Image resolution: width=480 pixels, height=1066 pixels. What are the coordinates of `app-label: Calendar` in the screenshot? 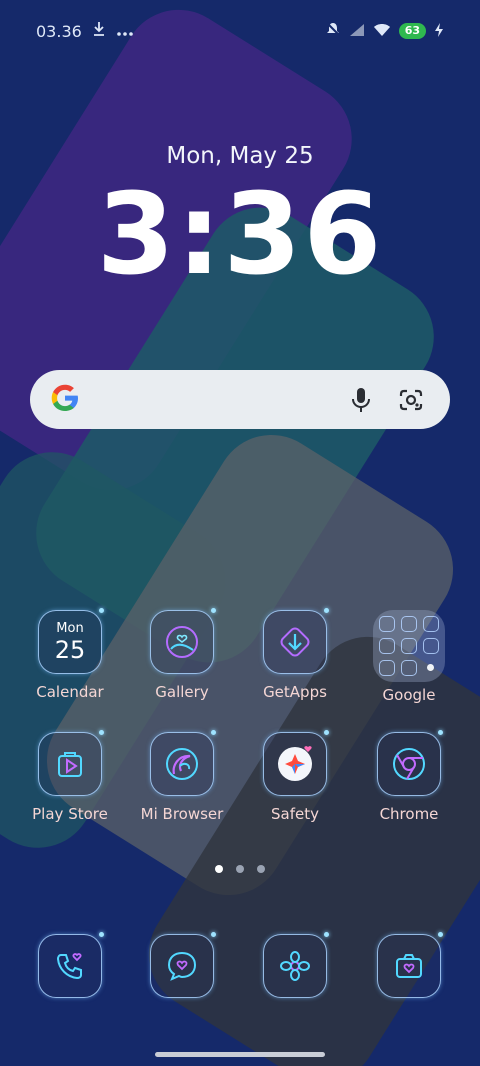 It's located at (70, 692).